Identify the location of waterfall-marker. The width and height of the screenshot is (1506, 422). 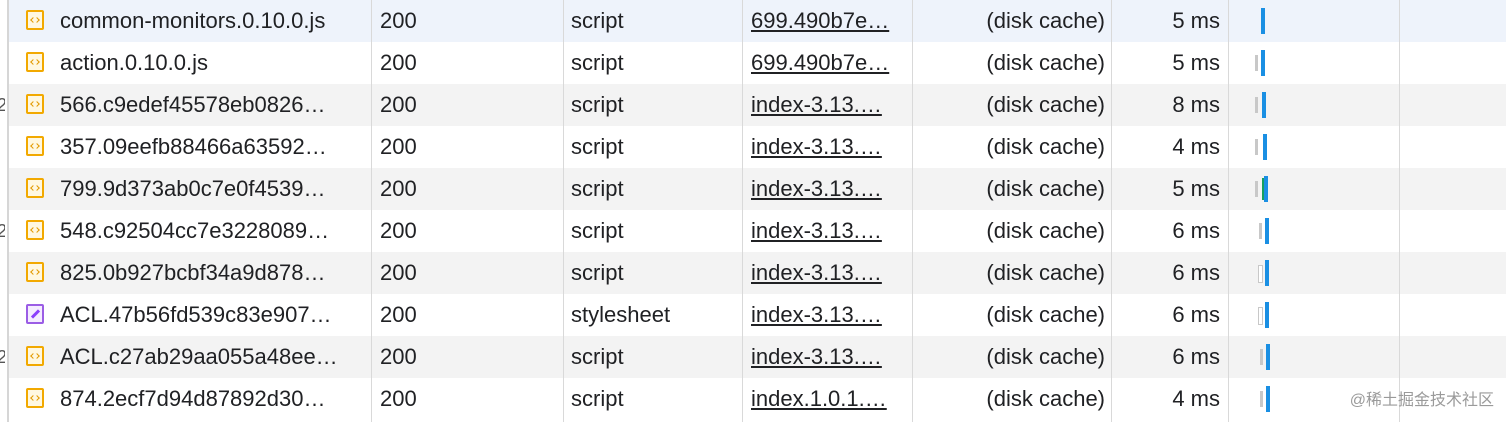
(1263, 189).